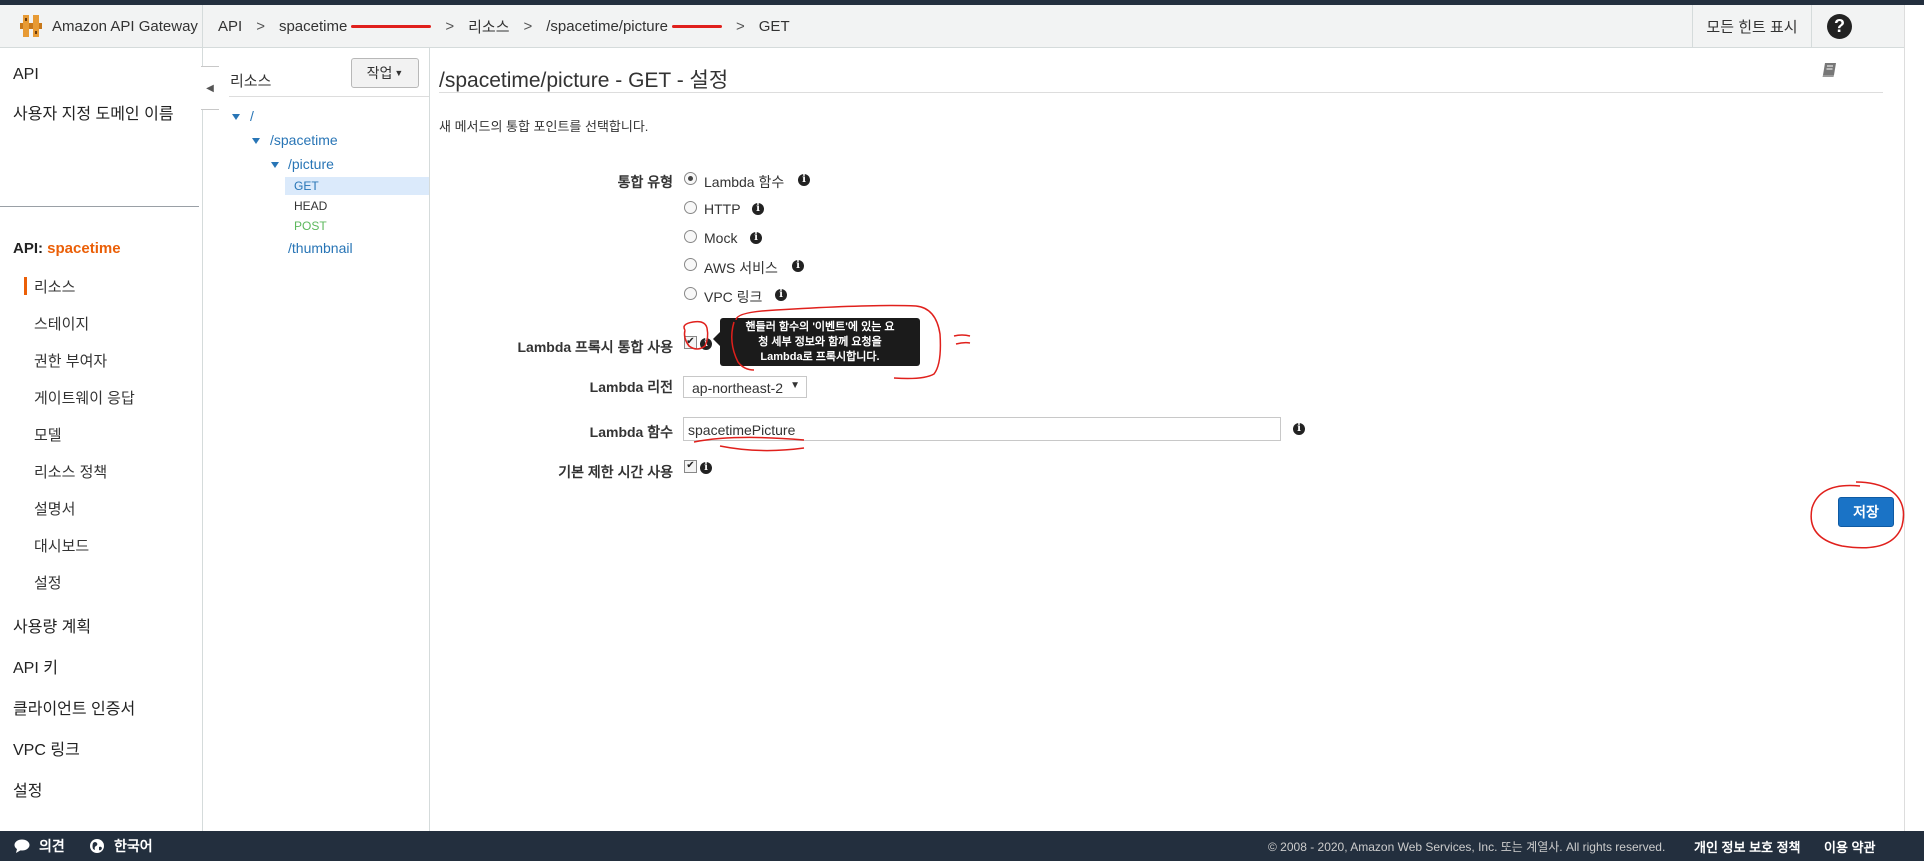 The width and height of the screenshot is (1924, 861). Describe the element at coordinates (607, 26) in the screenshot. I see `crumb-resource-path: /spacetime/picture` at that location.